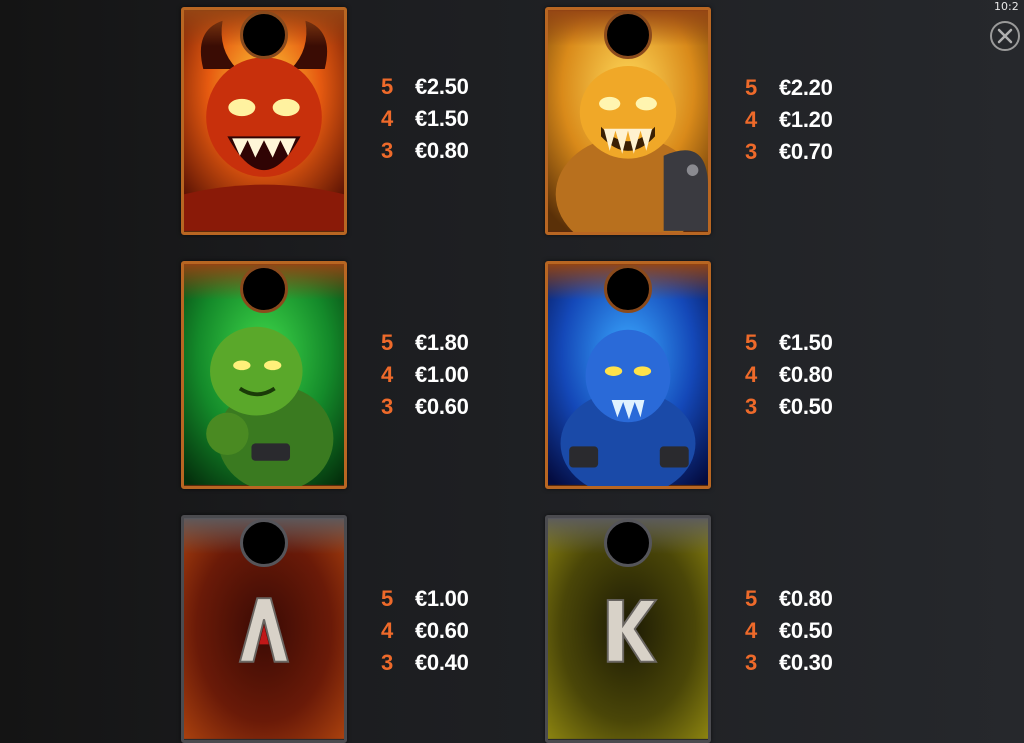 The width and height of the screenshot is (1024, 743). I want to click on symbol-card-red-demon, so click(264, 121).